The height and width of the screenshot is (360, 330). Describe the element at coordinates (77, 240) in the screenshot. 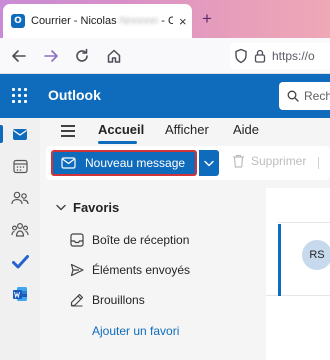

I see `inbox-icon` at that location.